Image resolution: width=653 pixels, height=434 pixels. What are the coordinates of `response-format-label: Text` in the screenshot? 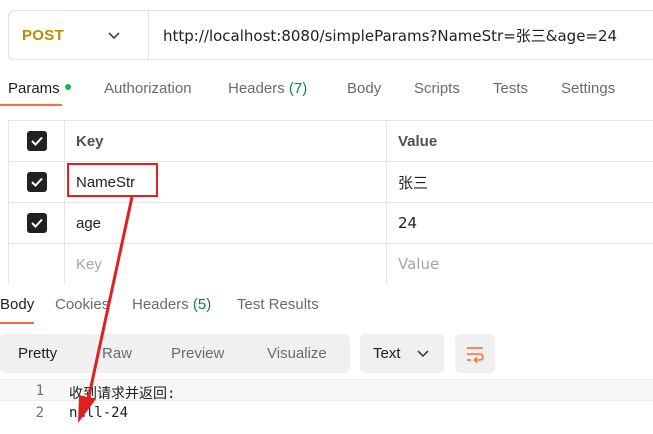 It's located at (387, 353).